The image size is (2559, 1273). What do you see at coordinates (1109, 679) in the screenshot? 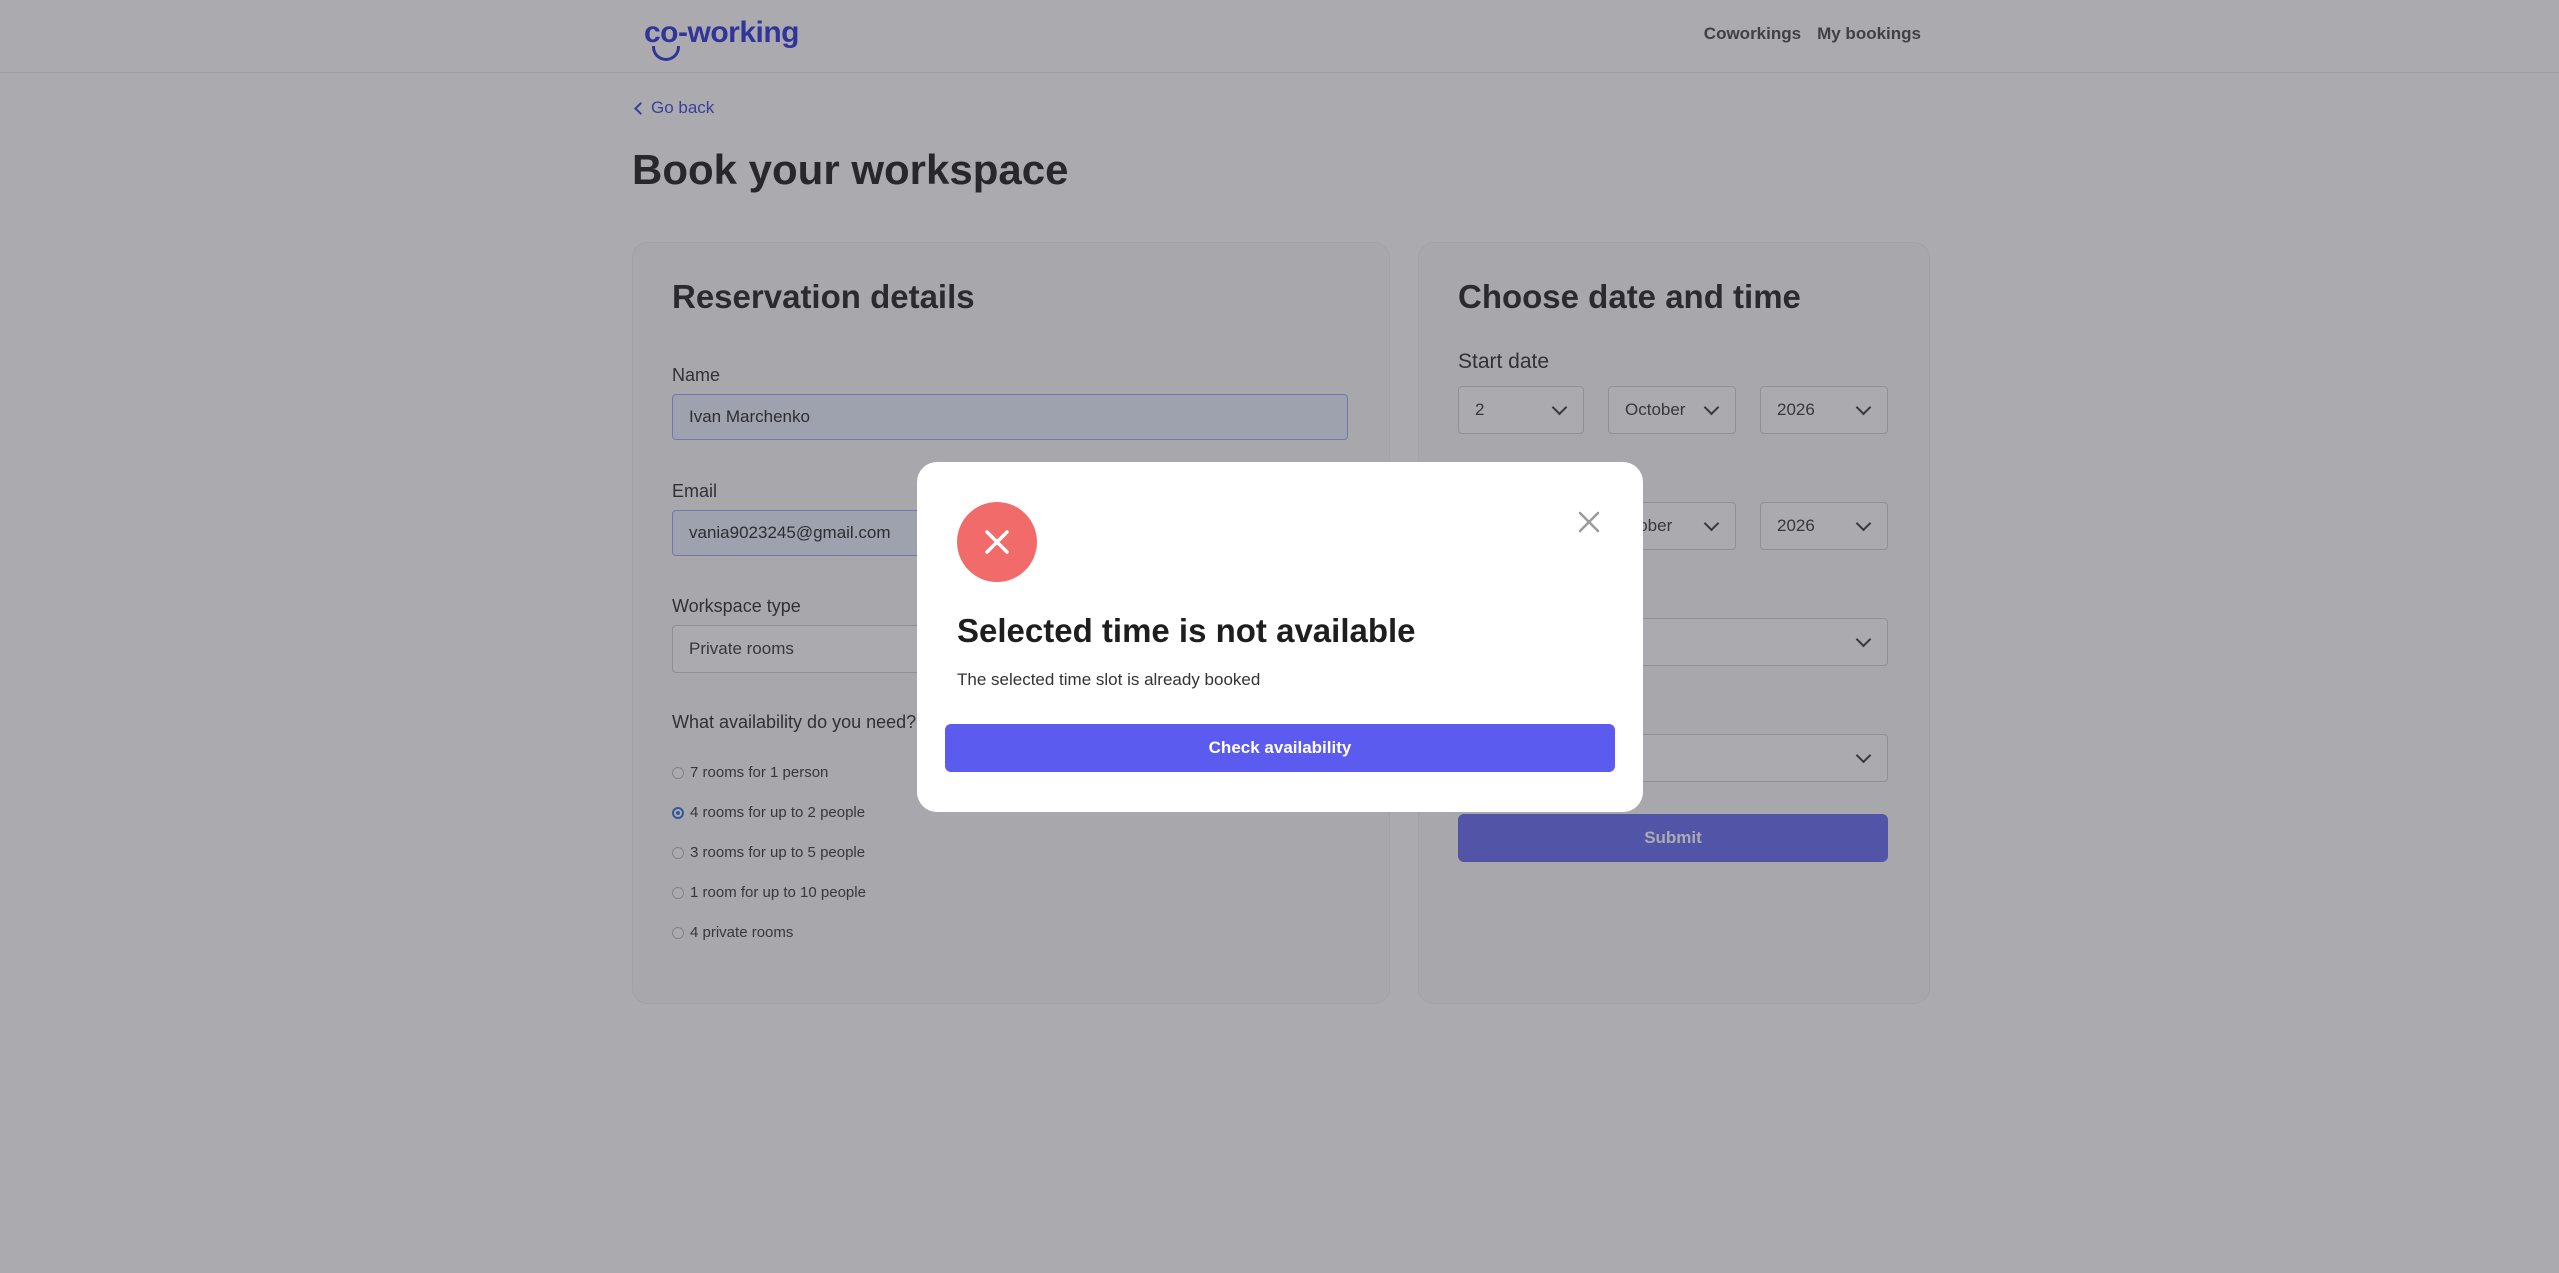
I see `modal-description: The selected time slot is already booked` at bounding box center [1109, 679].